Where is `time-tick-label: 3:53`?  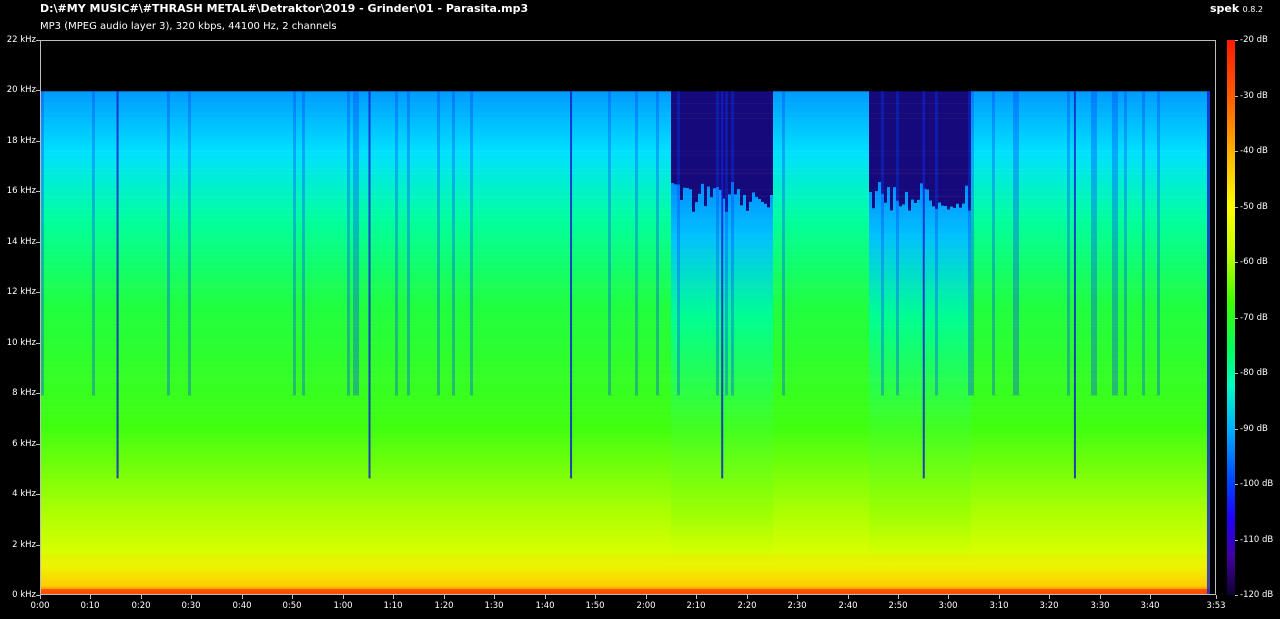
time-tick-label: 3:53 is located at coordinates (1216, 606).